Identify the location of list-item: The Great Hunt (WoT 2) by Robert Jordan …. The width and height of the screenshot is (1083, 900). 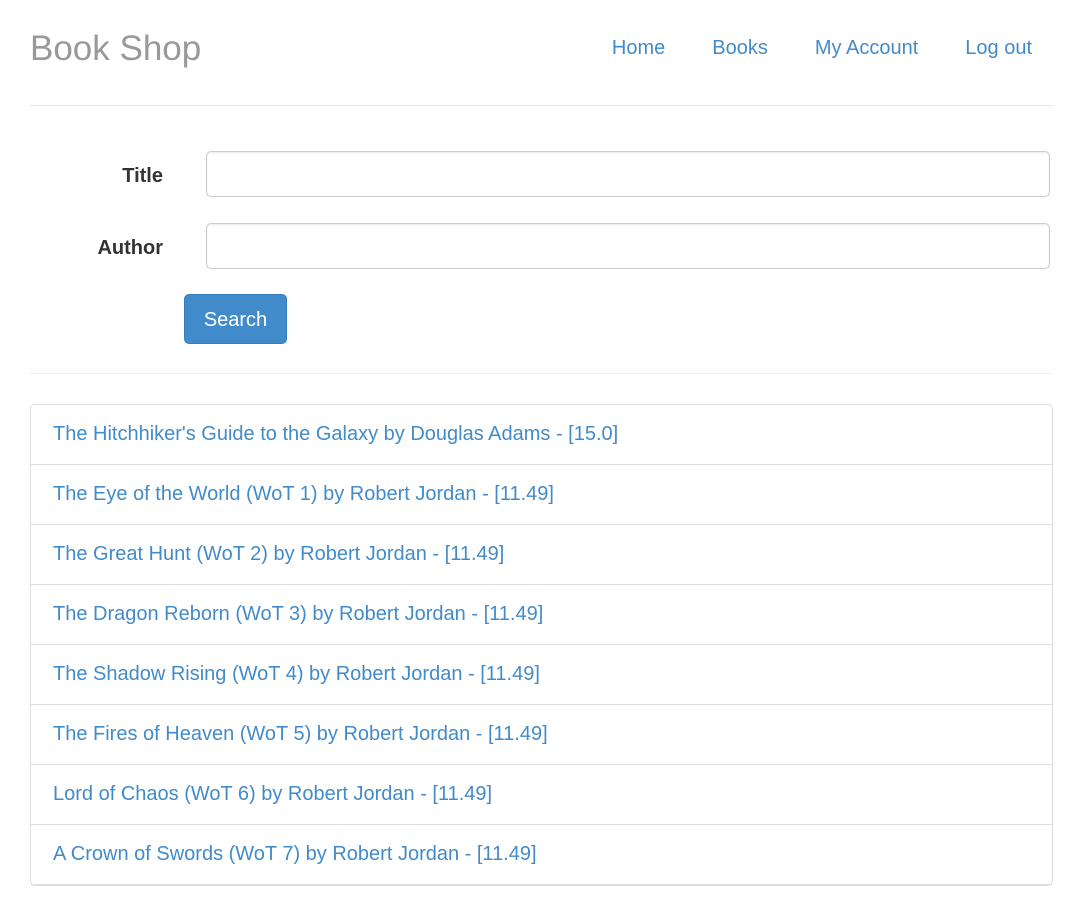
(541, 555).